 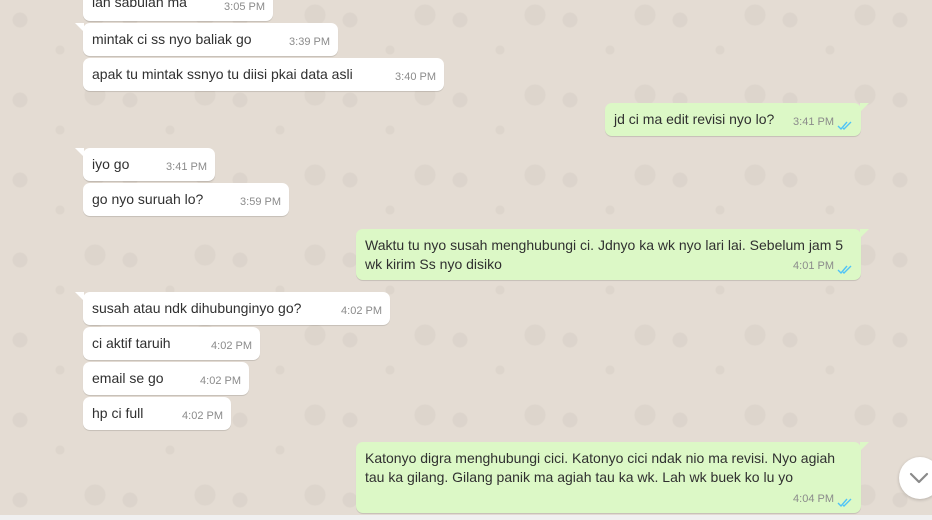 I want to click on message-time: 3:05 PM, so click(x=244, y=7).